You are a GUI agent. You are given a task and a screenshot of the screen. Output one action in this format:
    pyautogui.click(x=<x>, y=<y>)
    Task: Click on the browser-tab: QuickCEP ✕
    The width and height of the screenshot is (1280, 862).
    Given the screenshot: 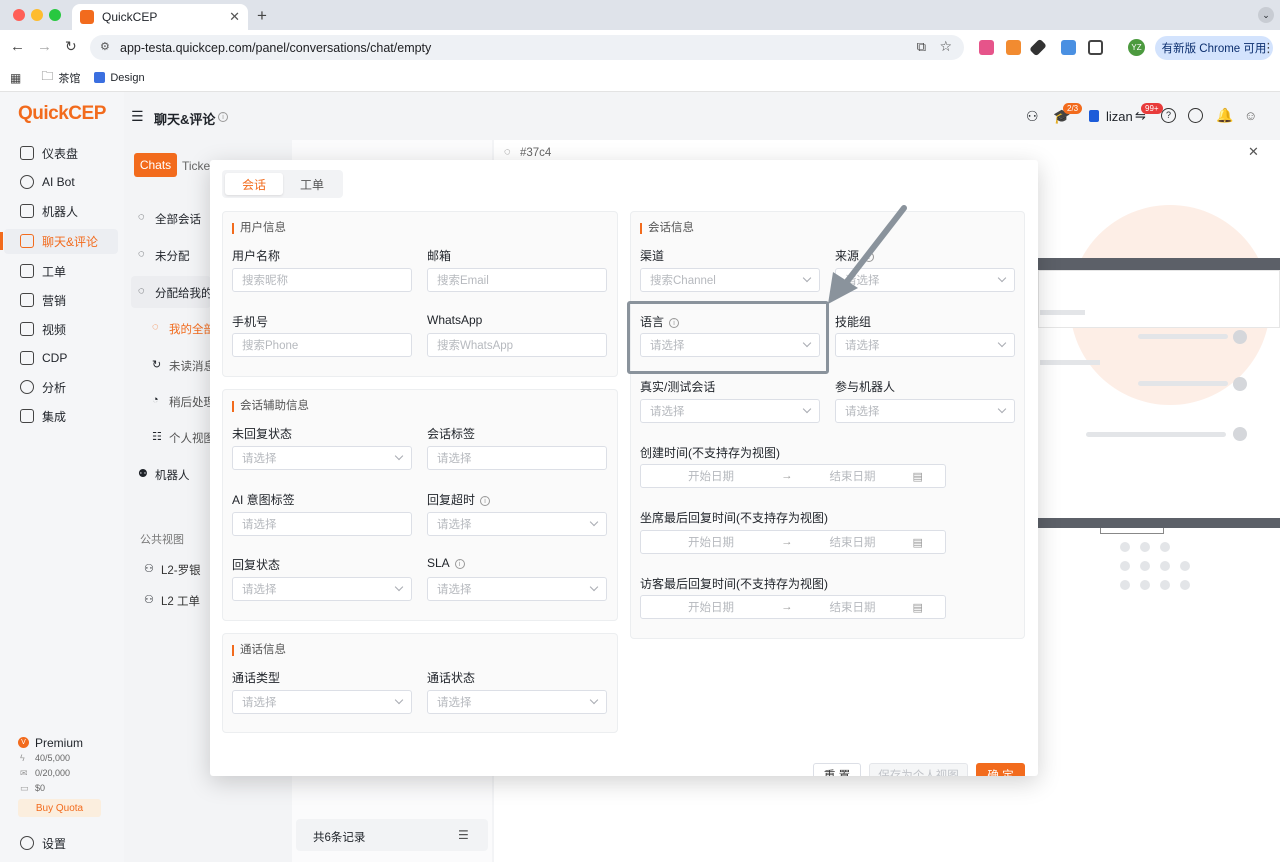 What is the action you would take?
    pyautogui.click(x=160, y=17)
    